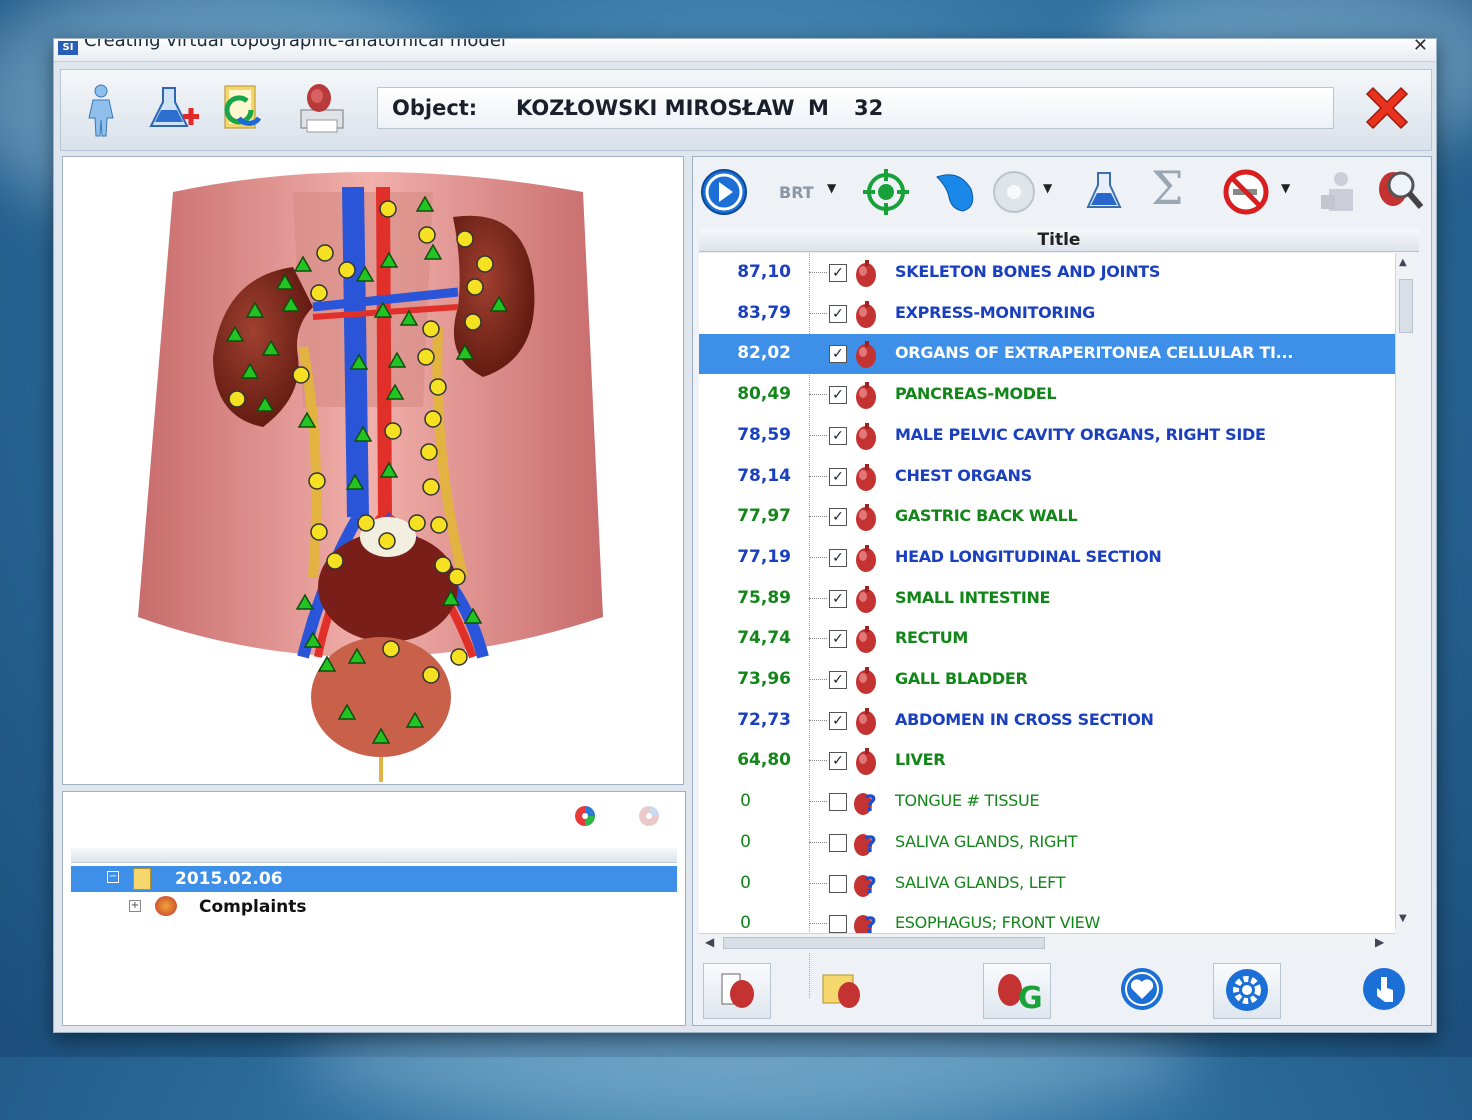 This screenshot has width=1472, height=1120. Describe the element at coordinates (1399, 191) in the screenshot. I see `organ-search-icon` at that location.